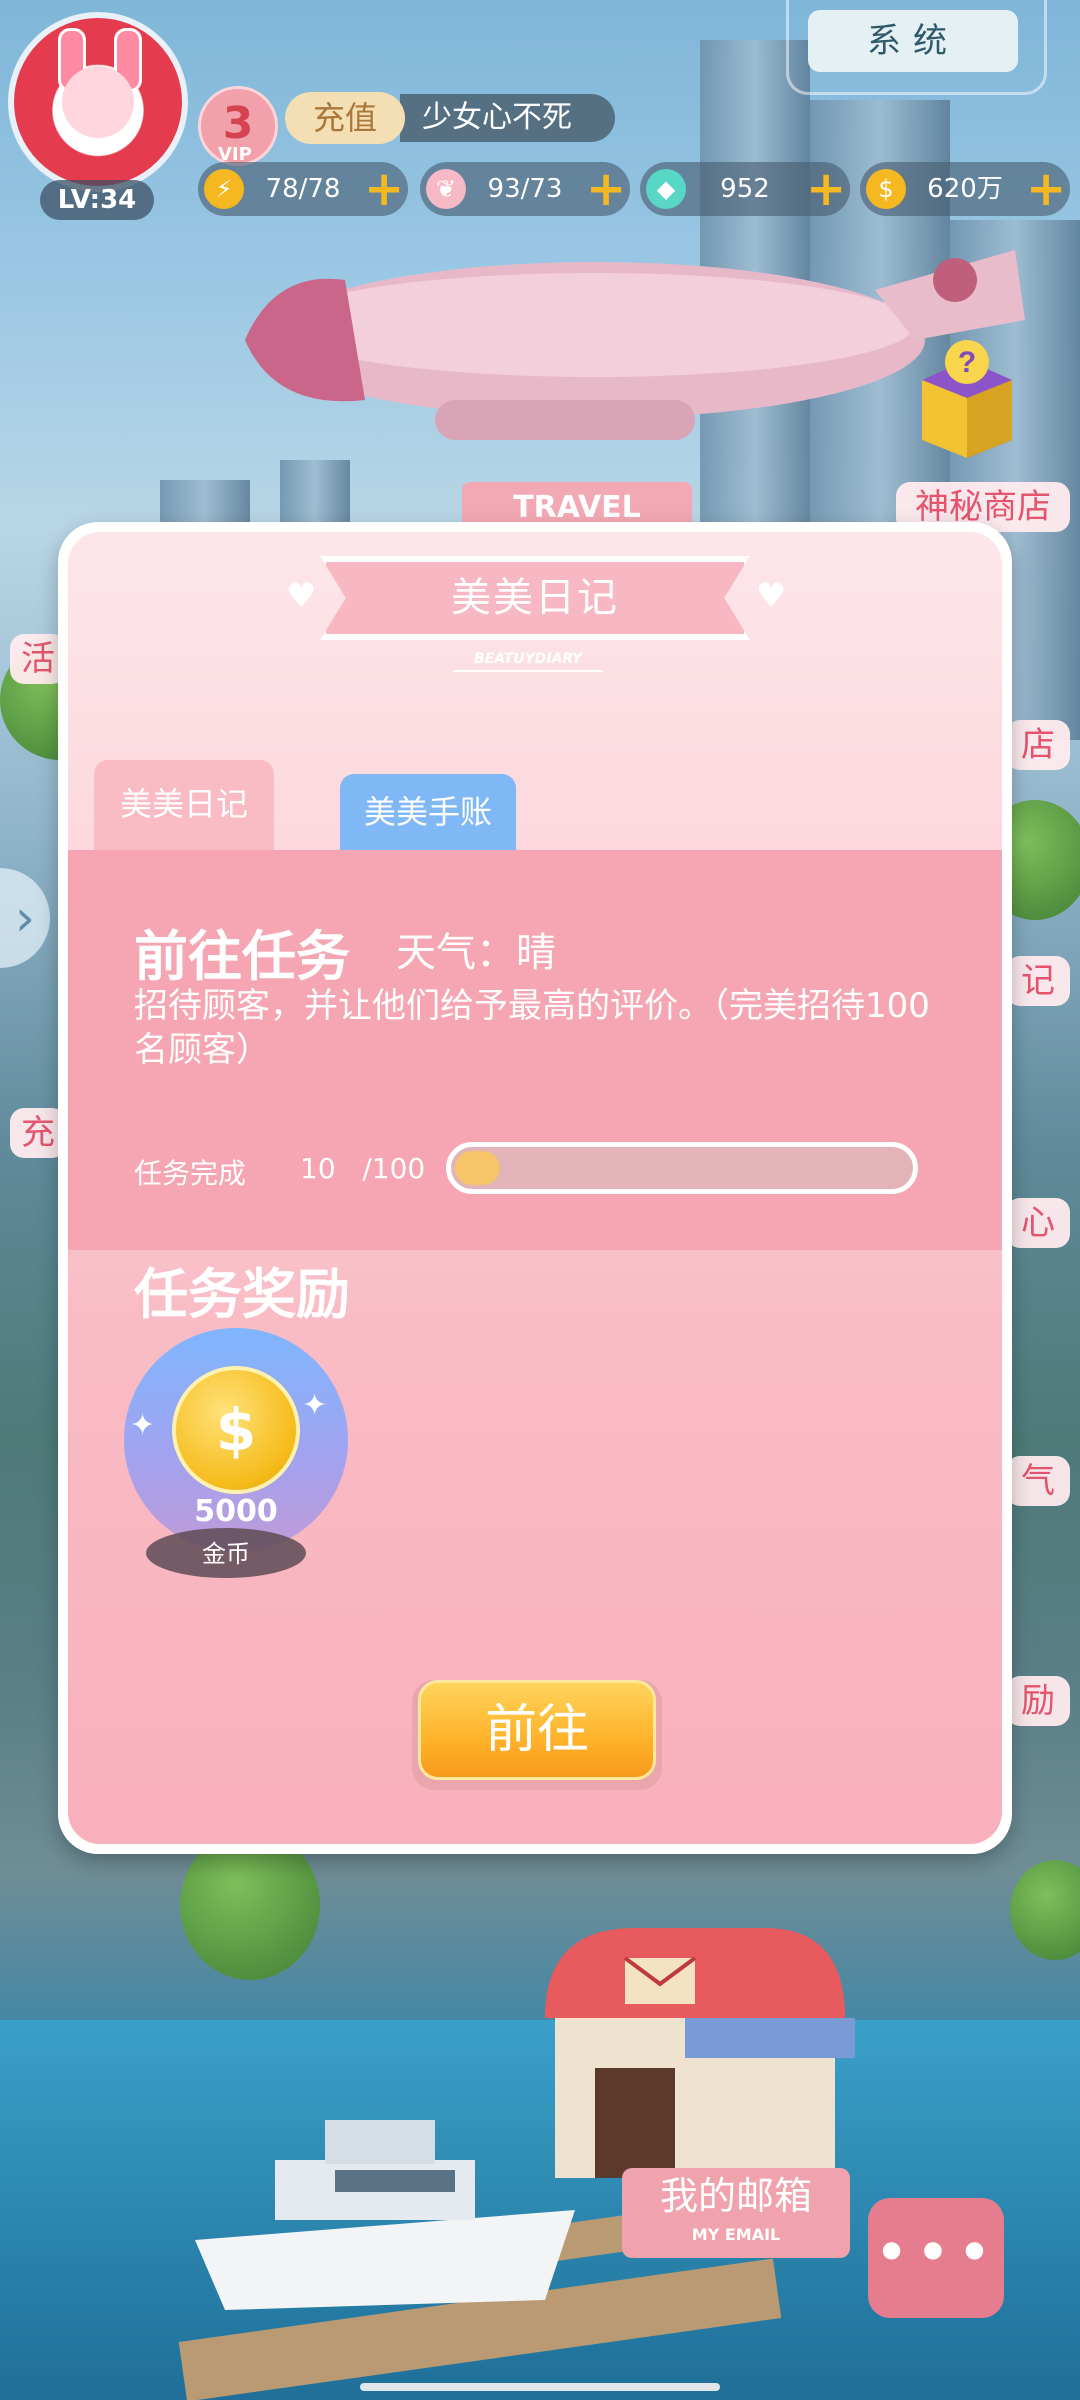  What do you see at coordinates (236, 1511) in the screenshot?
I see `reward-amount: 5000` at bounding box center [236, 1511].